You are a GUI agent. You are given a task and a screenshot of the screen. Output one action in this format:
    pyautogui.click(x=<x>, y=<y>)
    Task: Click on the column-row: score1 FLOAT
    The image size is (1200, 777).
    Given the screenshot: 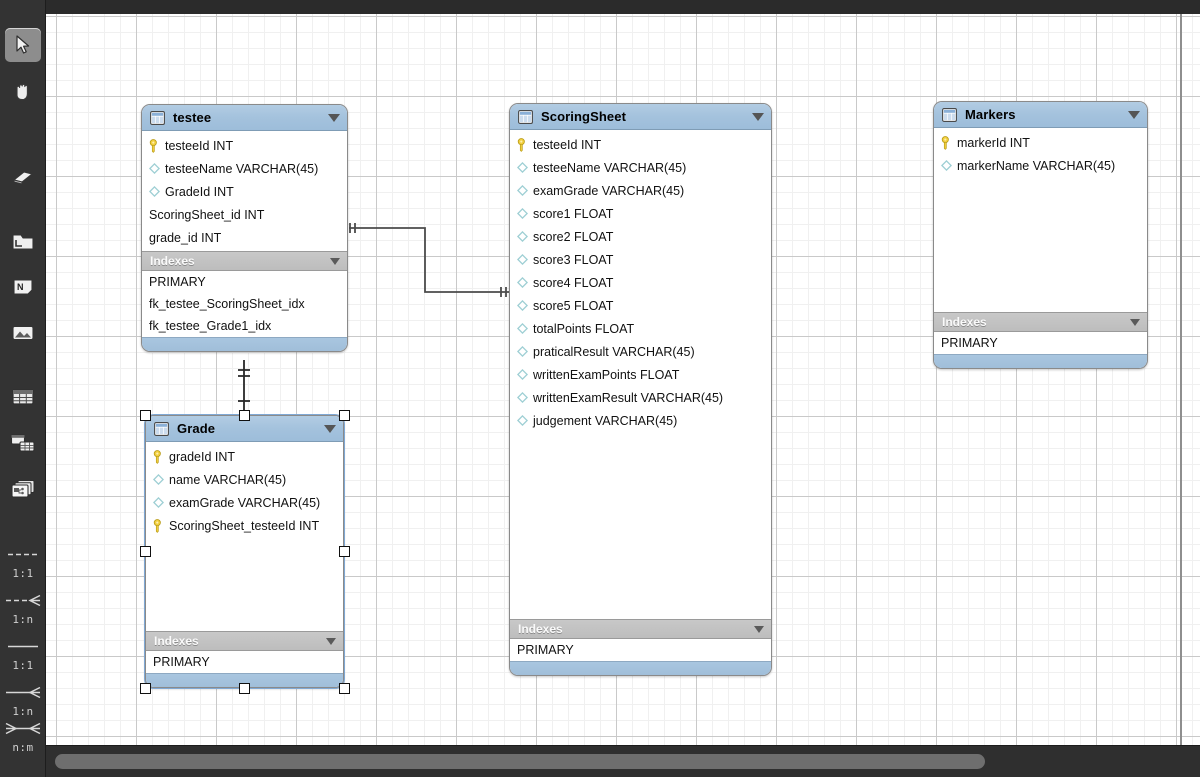 What is the action you would take?
    pyautogui.click(x=640, y=213)
    